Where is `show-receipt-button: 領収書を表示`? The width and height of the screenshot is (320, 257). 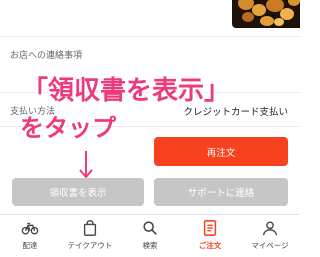
show-receipt-button: 領収書を表示 is located at coordinates (78, 192).